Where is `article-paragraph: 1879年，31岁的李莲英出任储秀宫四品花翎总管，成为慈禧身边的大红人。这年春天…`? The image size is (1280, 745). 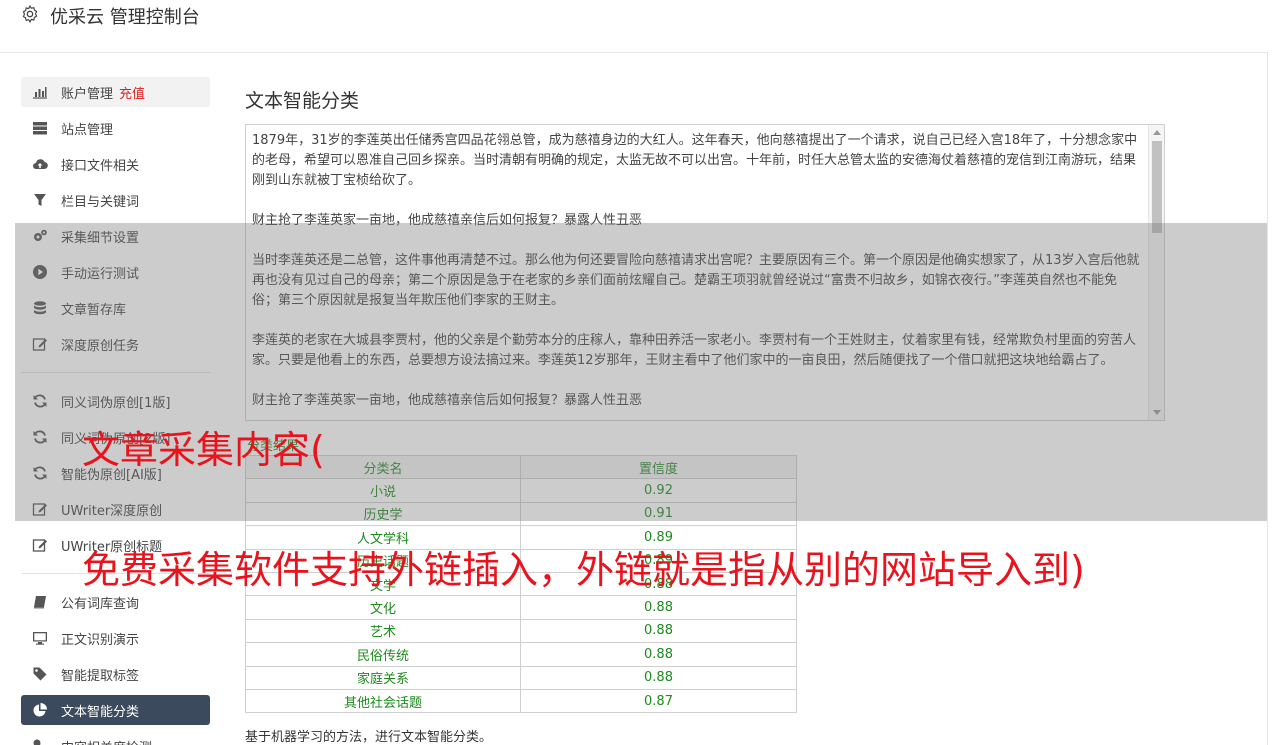
article-paragraph: 1879年，31岁的李莲英出任储秀宫四品花翎总管，成为慈禧身边的大红人。这年春天… is located at coordinates (695, 160).